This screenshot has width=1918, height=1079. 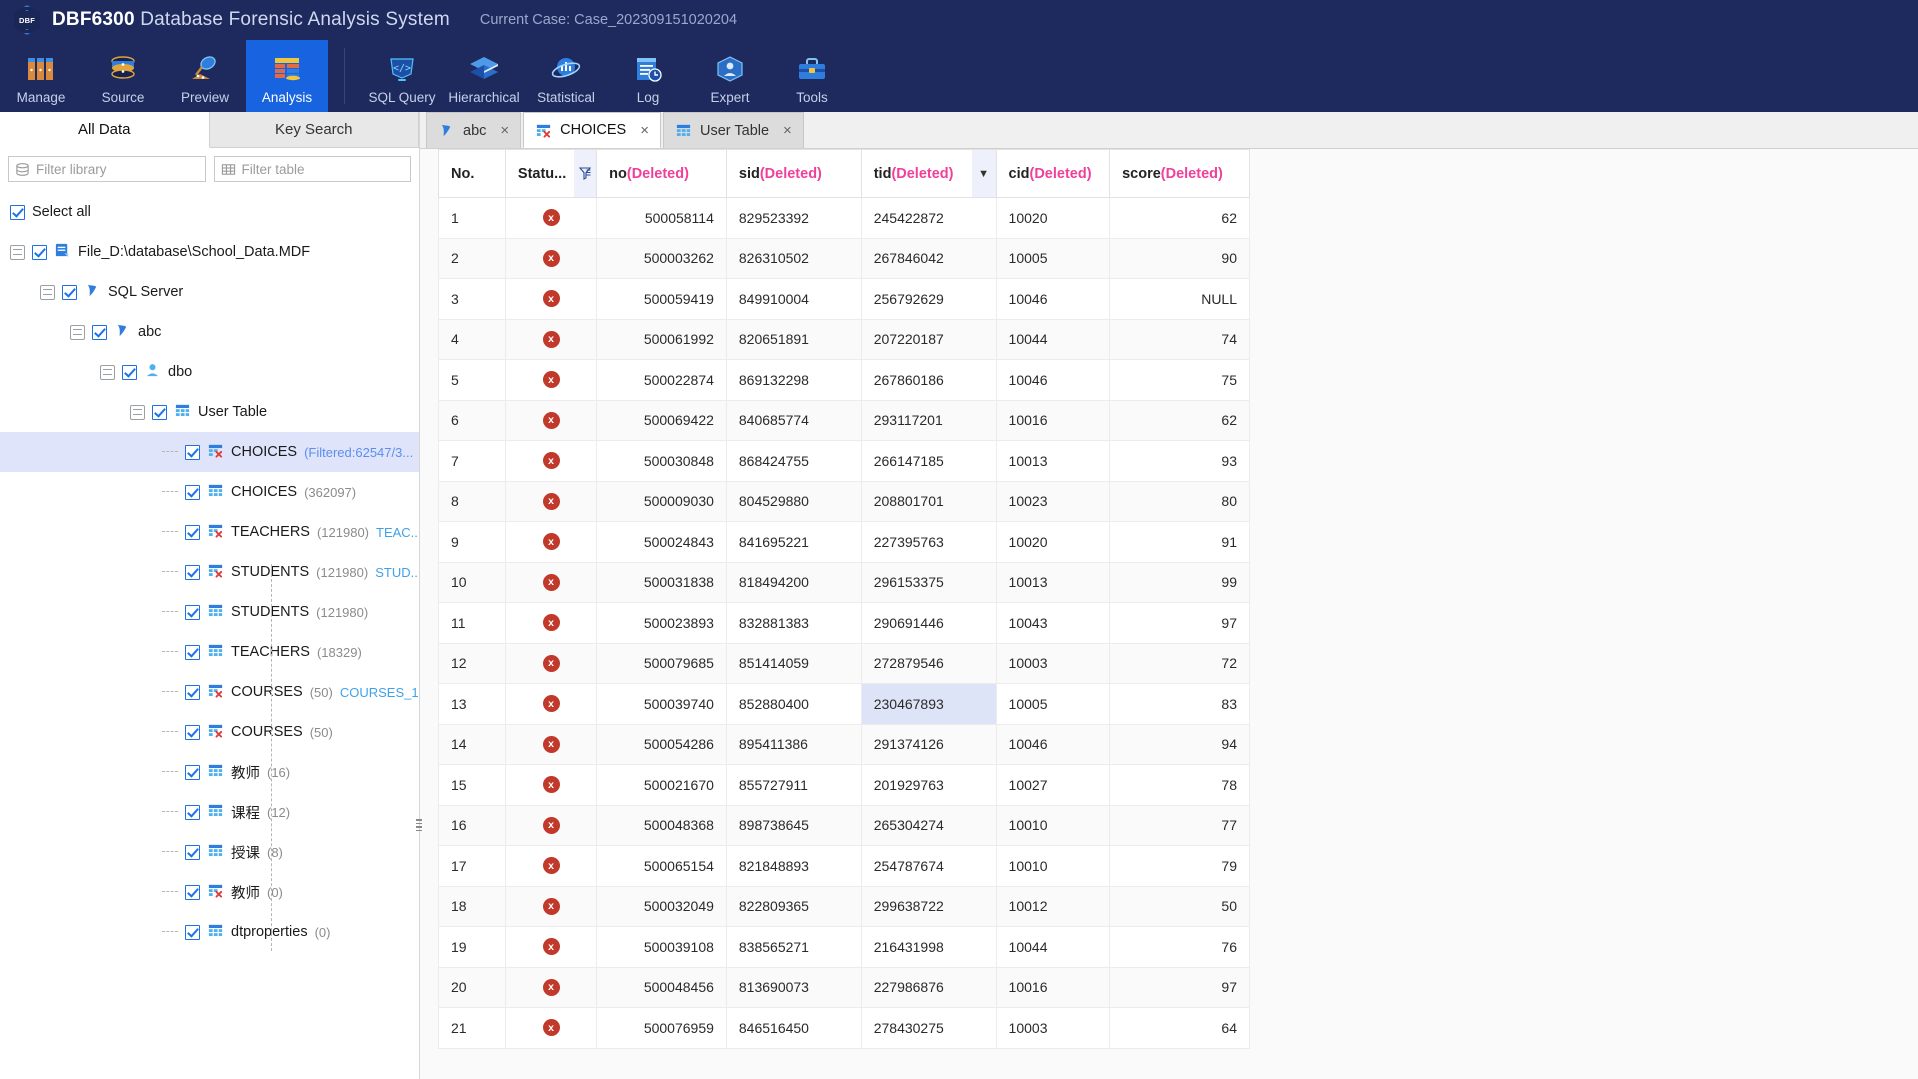 I want to click on column-header-c_no: no(Deleted), so click(x=661, y=173).